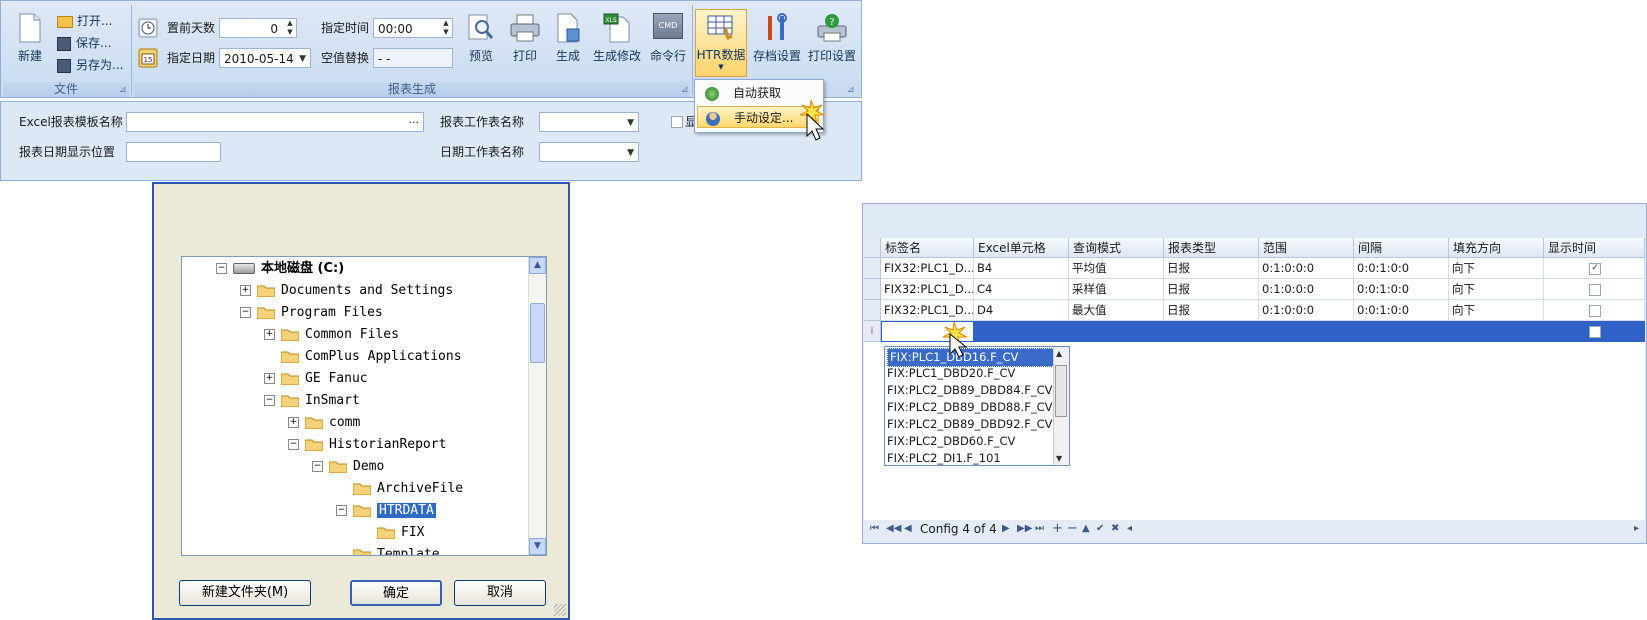 This screenshot has height=620, width=1647. I want to click on next-page-icon: ▶▶, so click(1024, 528).